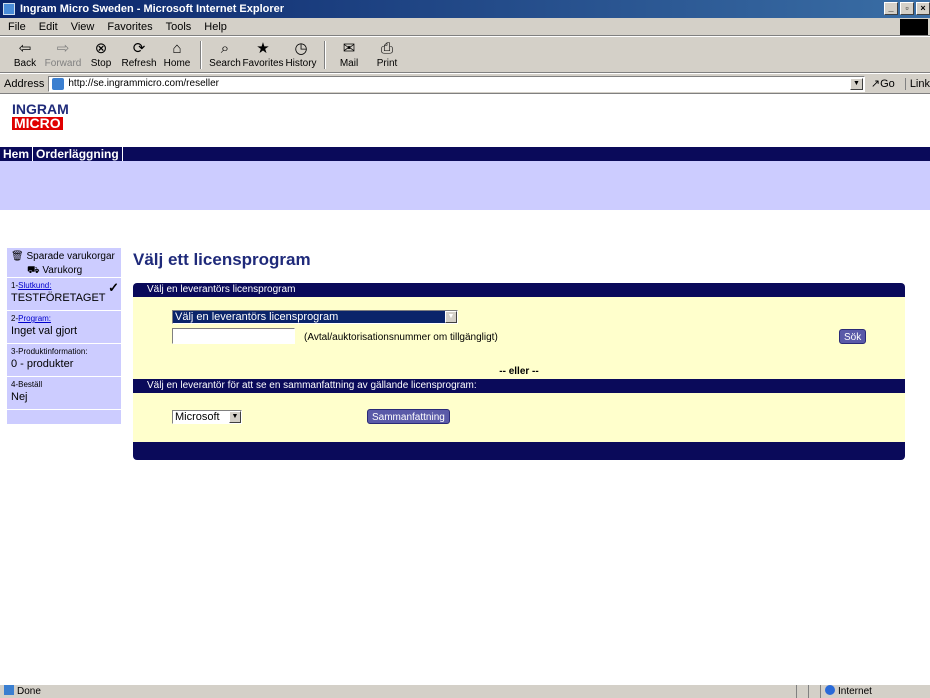  Describe the element at coordinates (40, 117) in the screenshot. I see `ingram-micro-logo: INGRAM MICRO` at that location.